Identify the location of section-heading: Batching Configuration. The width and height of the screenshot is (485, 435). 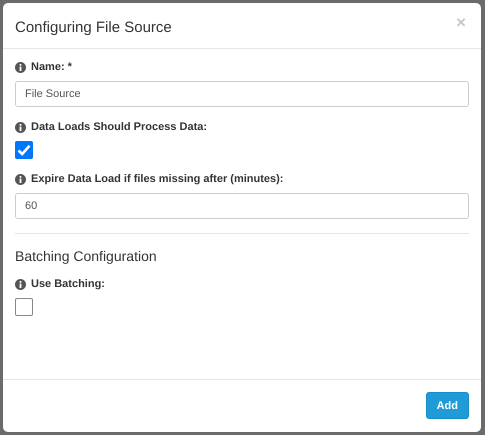
(86, 256).